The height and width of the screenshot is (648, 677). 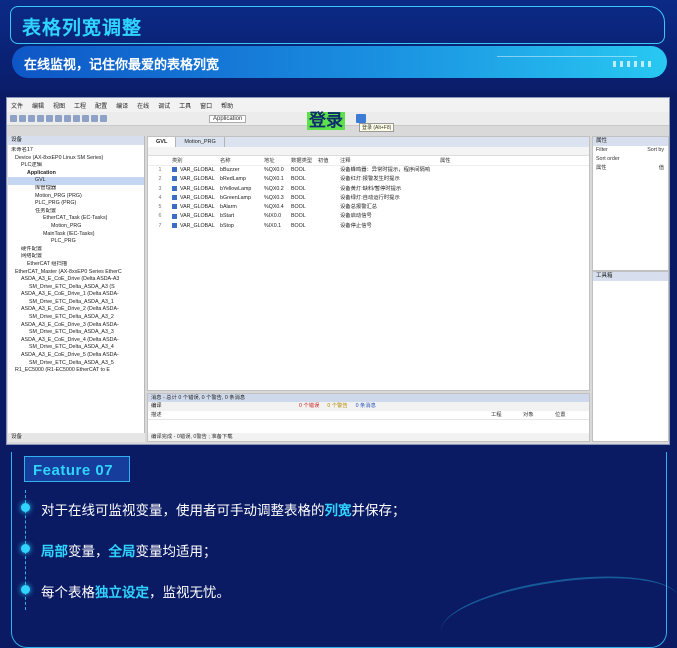 What do you see at coordinates (329, 160) in the screenshot?
I see `col-header-init: 初值` at bounding box center [329, 160].